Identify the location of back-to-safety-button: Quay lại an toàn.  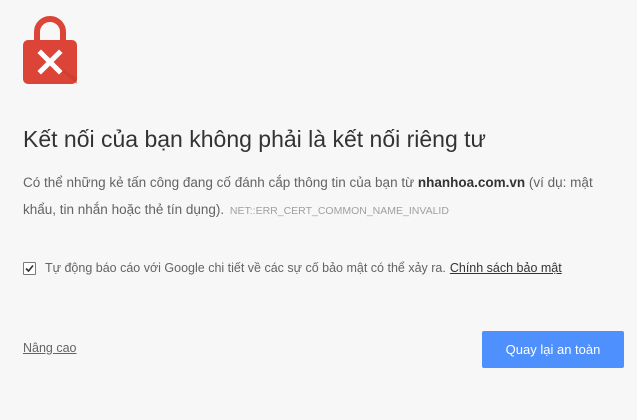
(553, 349).